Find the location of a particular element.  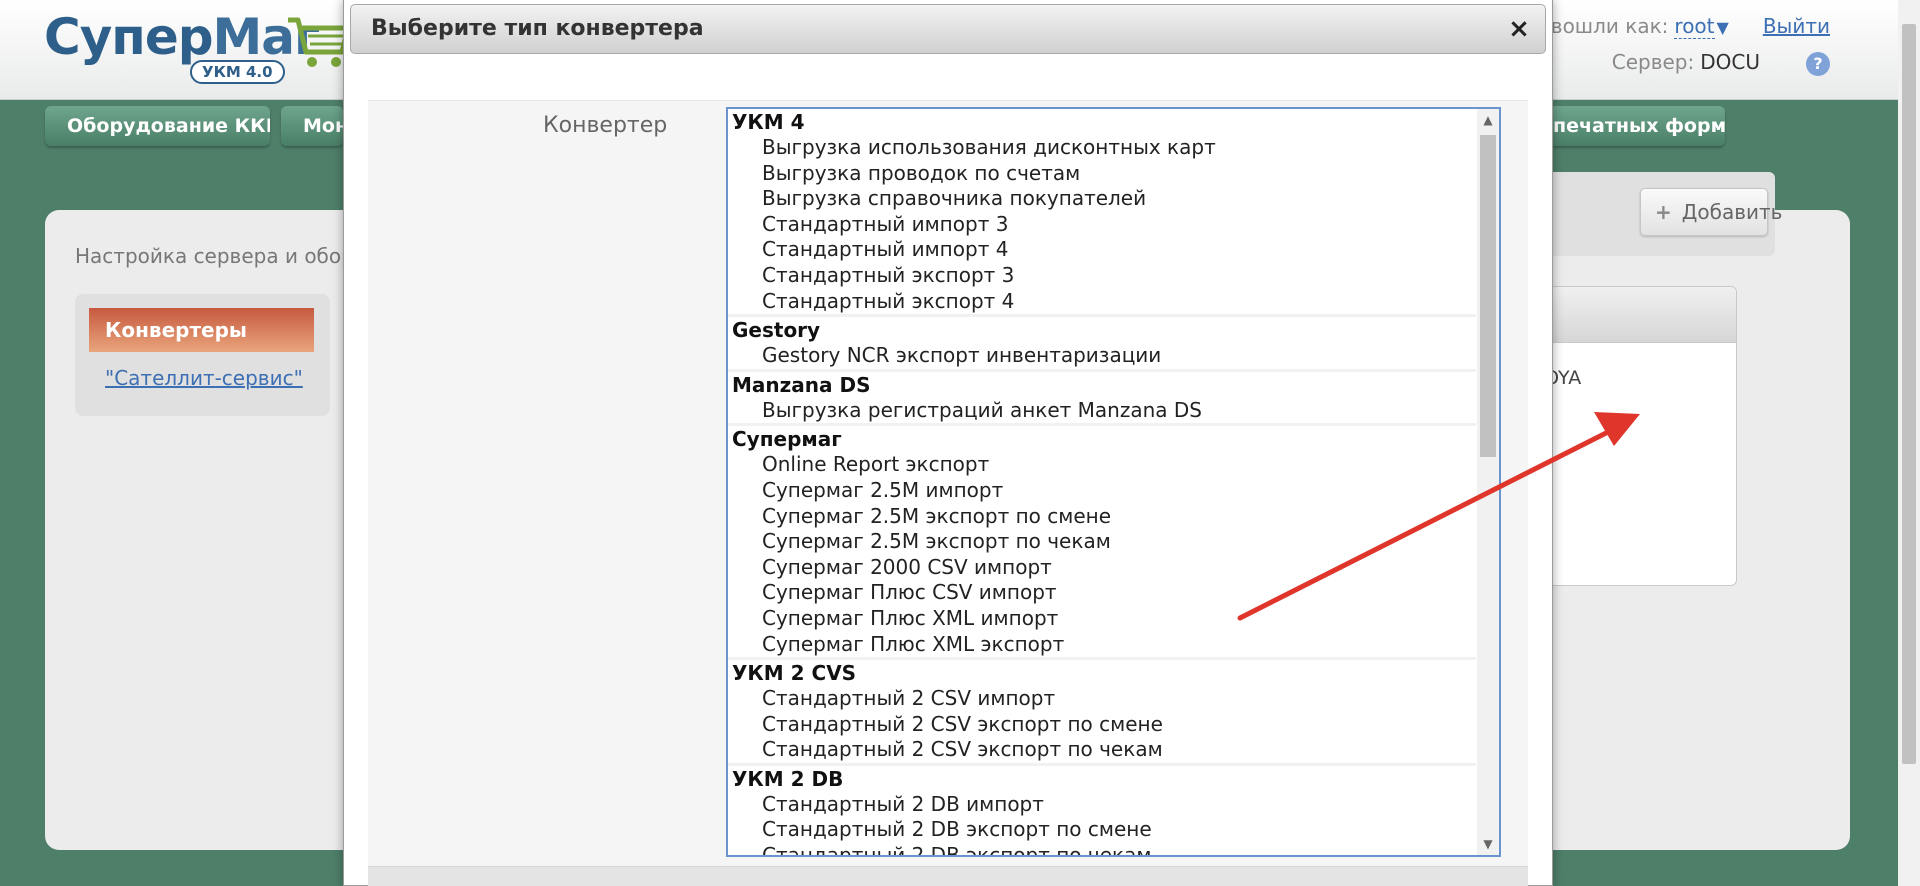

arrow-up-icon: ▲ is located at coordinates (1488, 120).